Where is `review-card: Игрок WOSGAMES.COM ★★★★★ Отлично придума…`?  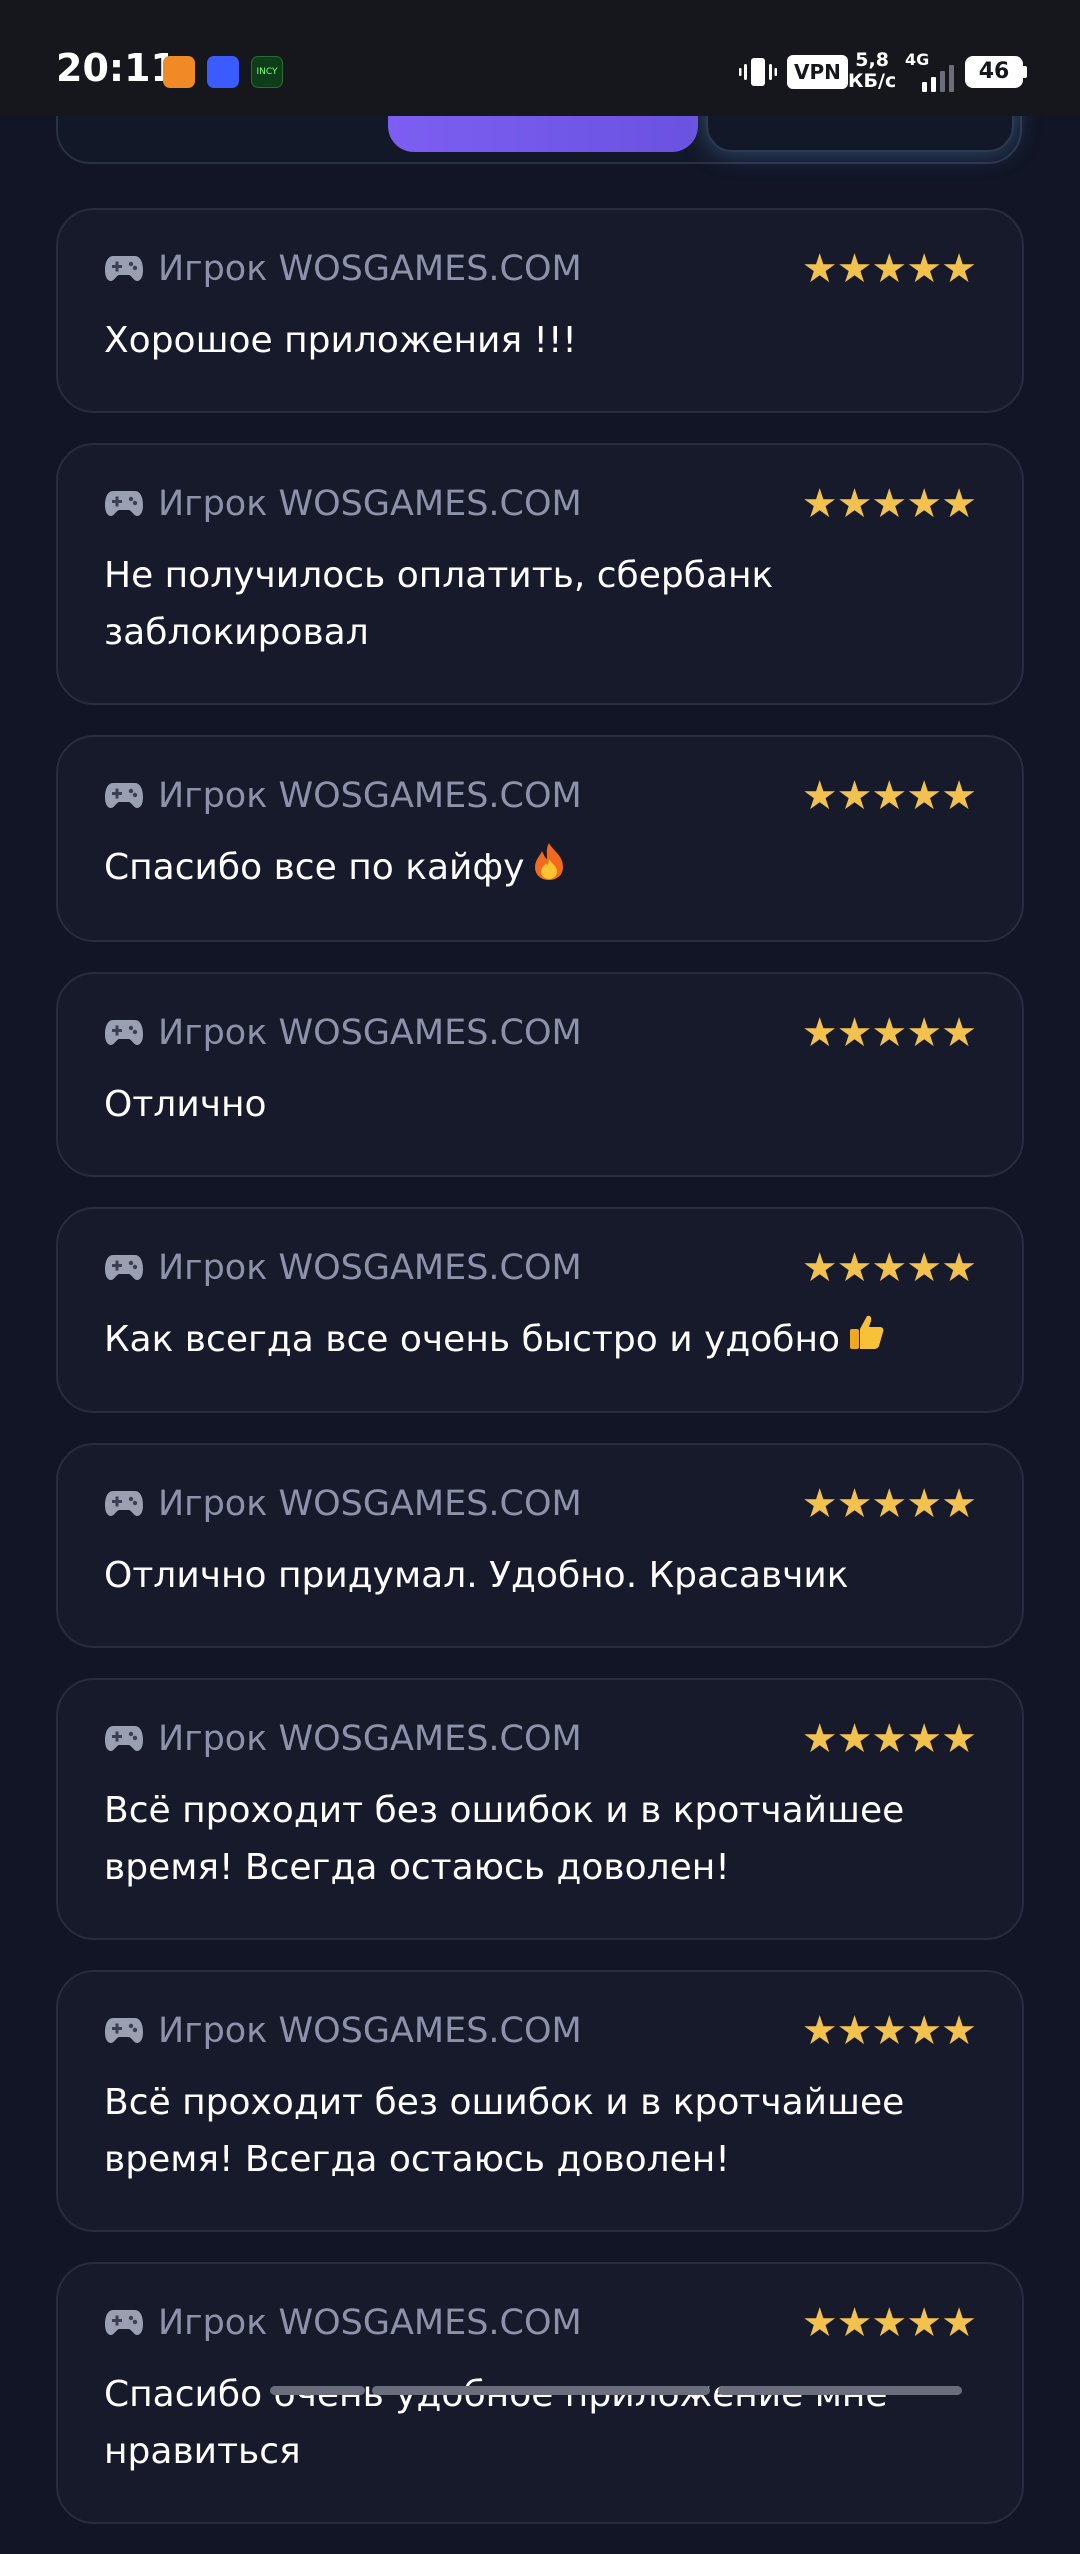 review-card: Игрок WOSGAMES.COM ★★★★★ Отлично придума… is located at coordinates (540, 1545).